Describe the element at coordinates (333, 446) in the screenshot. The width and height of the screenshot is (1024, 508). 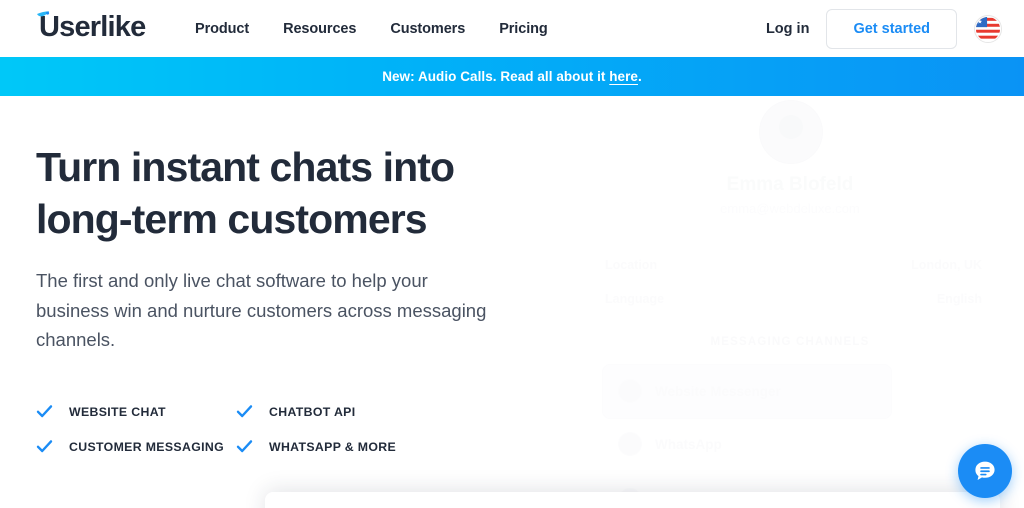
I see `feature-label: WHATSAPP & MORE` at that location.